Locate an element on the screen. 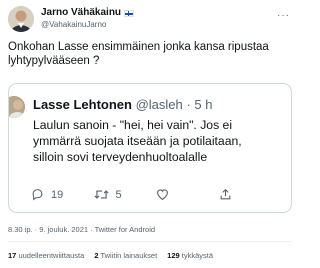 This screenshot has width=320, height=268. quoted-text-line: Laulun sanoin - "hei, hei vain". Jos ei is located at coordinates (133, 125).